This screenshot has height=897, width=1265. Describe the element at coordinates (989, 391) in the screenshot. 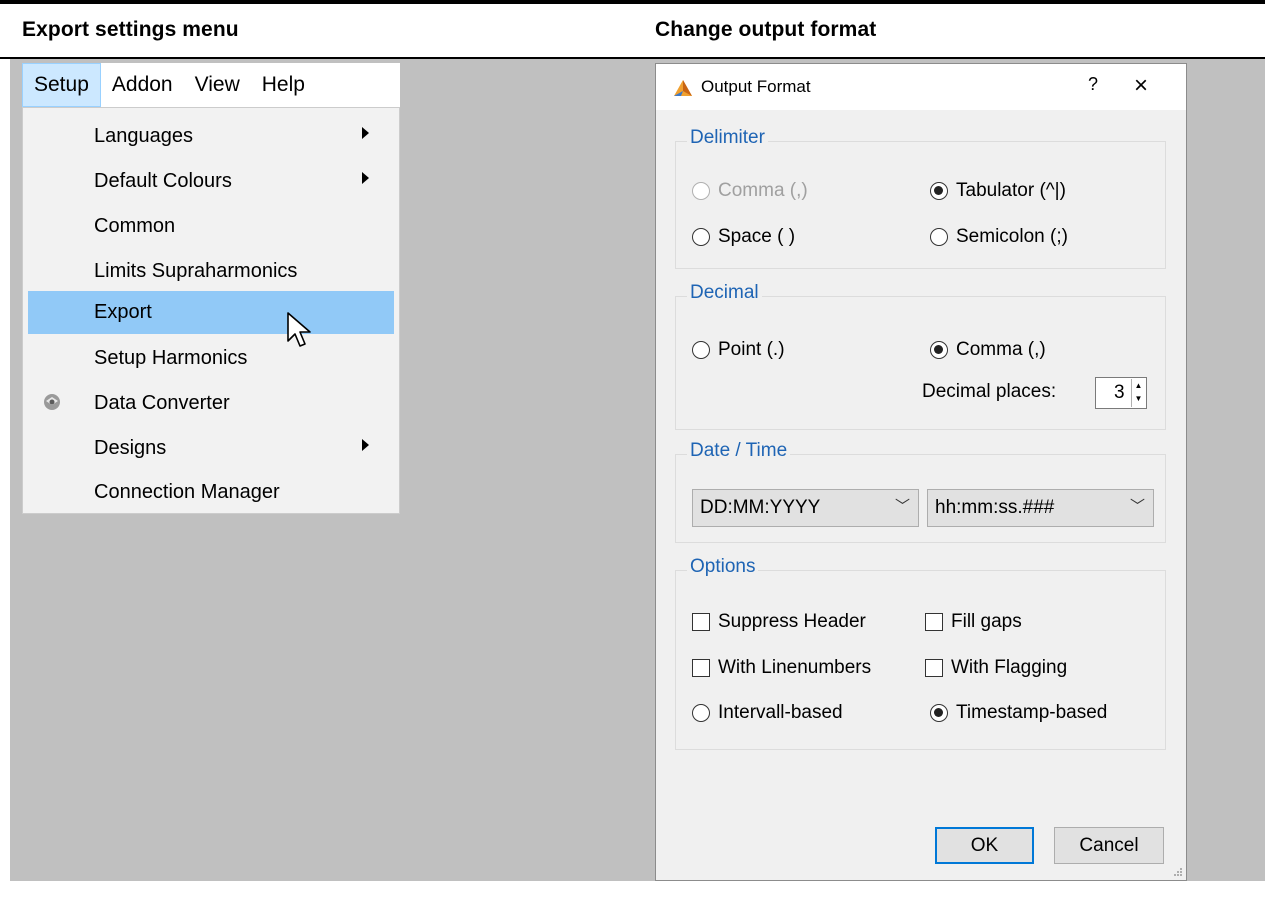

I see `decimal-places-label: Decimal places:` at that location.